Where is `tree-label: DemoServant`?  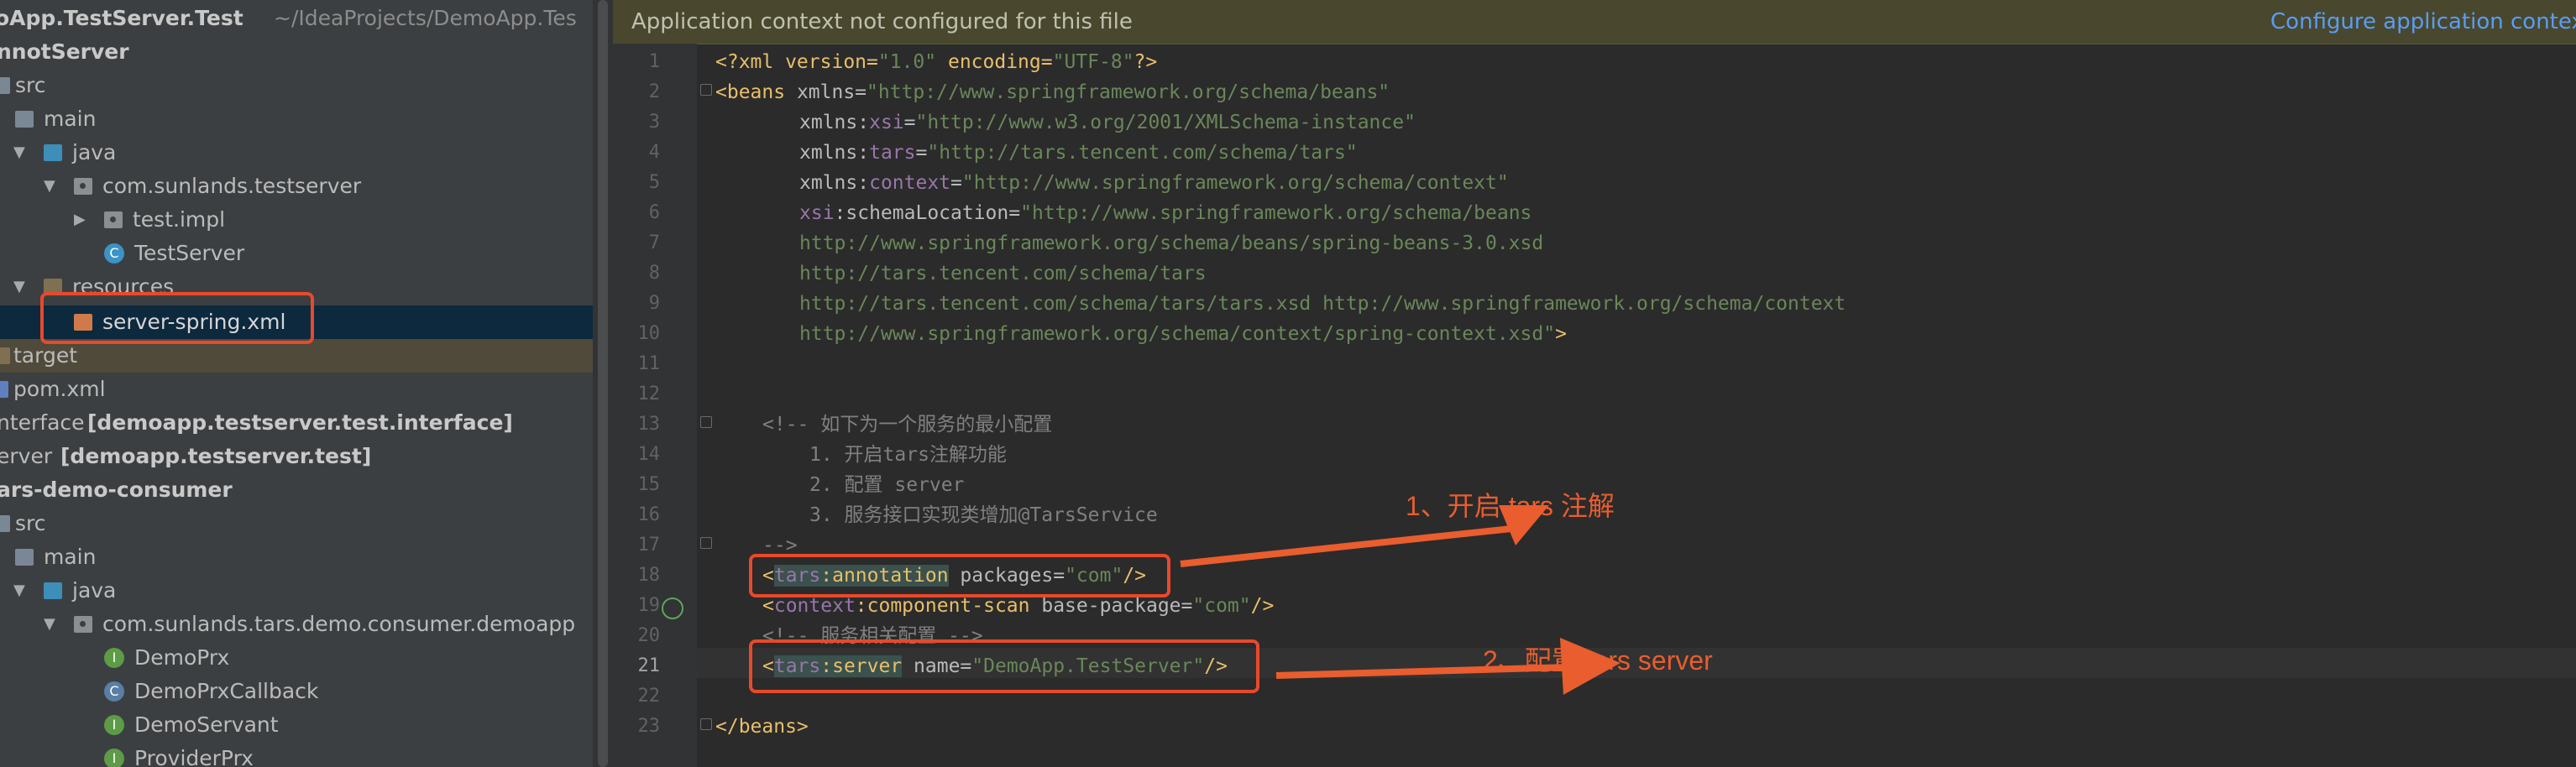
tree-label: DemoServant is located at coordinates (207, 724).